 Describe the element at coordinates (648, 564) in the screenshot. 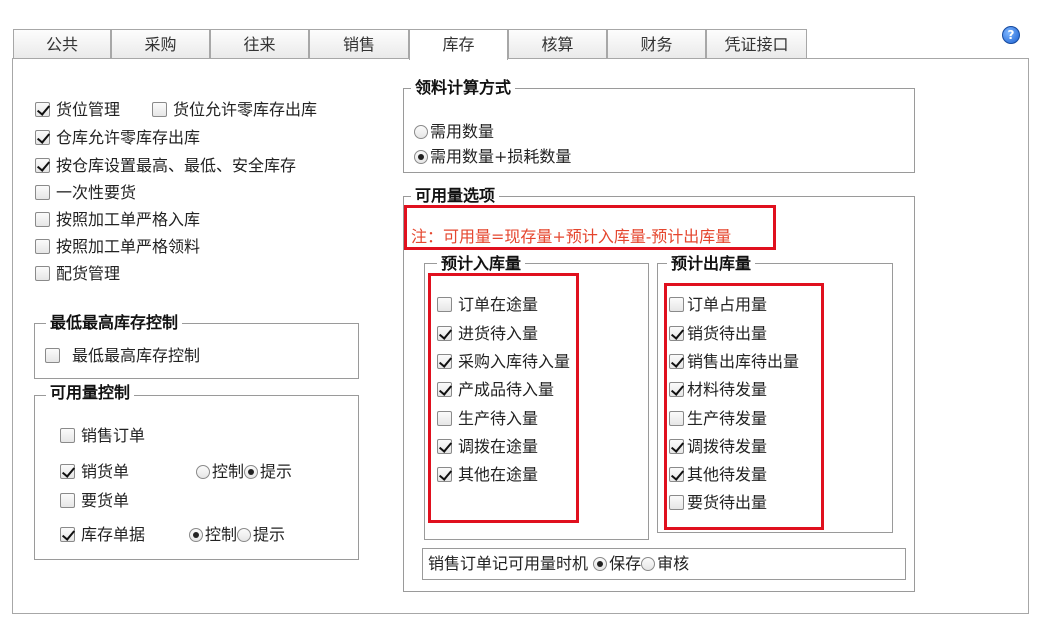

I see `radio-audit` at that location.